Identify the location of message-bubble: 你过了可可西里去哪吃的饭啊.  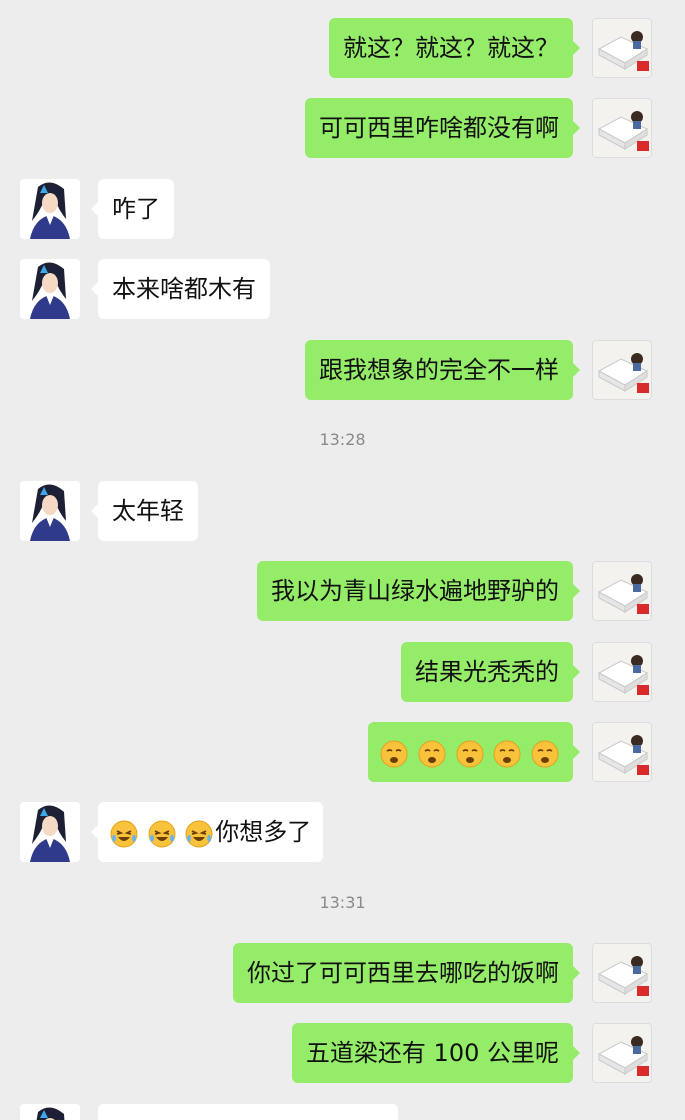
(406, 973).